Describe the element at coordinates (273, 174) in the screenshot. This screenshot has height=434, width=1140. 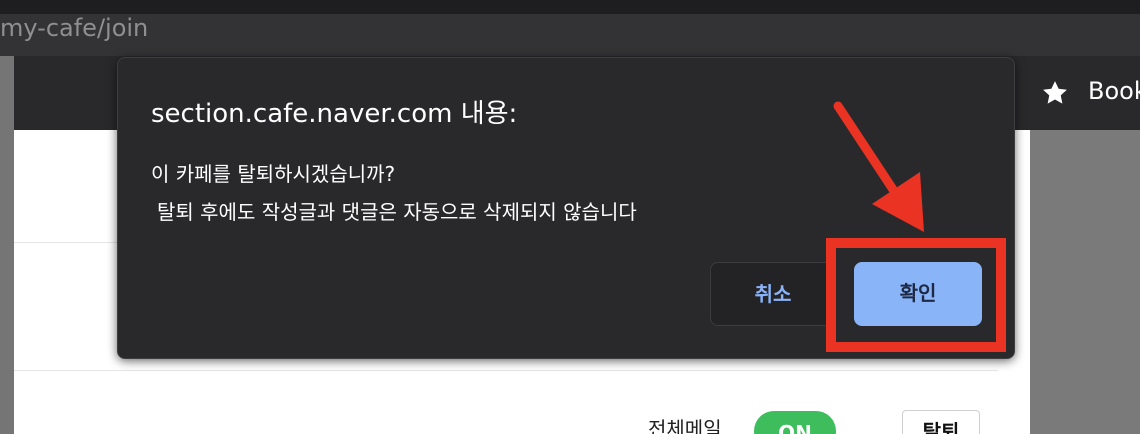
I see `dialog-message-line-1: 이 카페를 탈퇴하시겠습니까?` at that location.